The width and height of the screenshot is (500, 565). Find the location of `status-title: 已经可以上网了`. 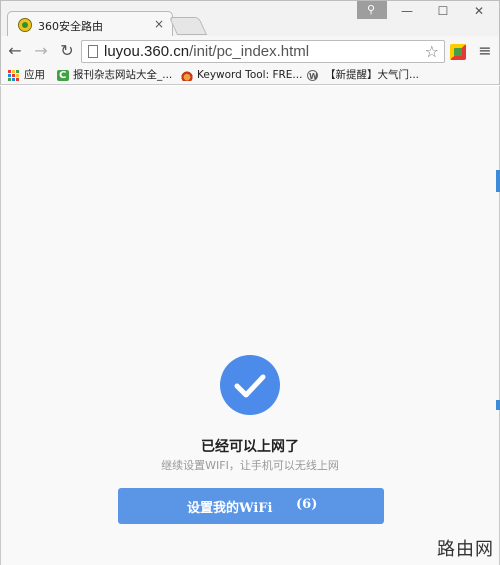

status-title: 已经可以上网了 is located at coordinates (250, 447).